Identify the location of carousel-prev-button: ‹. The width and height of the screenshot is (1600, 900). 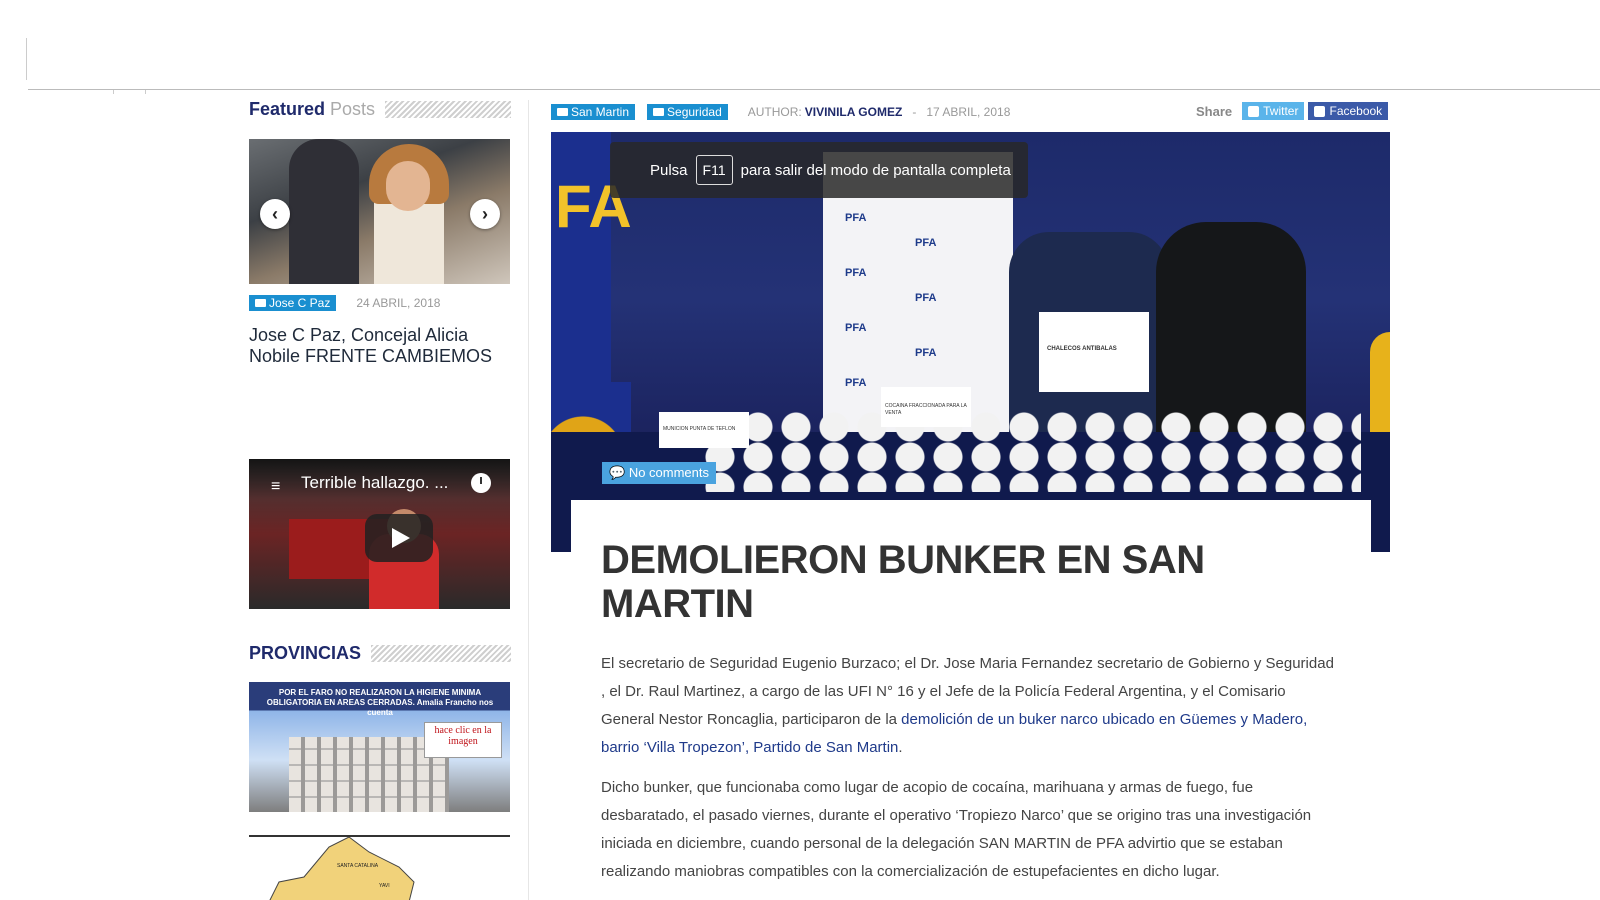
(275, 214).